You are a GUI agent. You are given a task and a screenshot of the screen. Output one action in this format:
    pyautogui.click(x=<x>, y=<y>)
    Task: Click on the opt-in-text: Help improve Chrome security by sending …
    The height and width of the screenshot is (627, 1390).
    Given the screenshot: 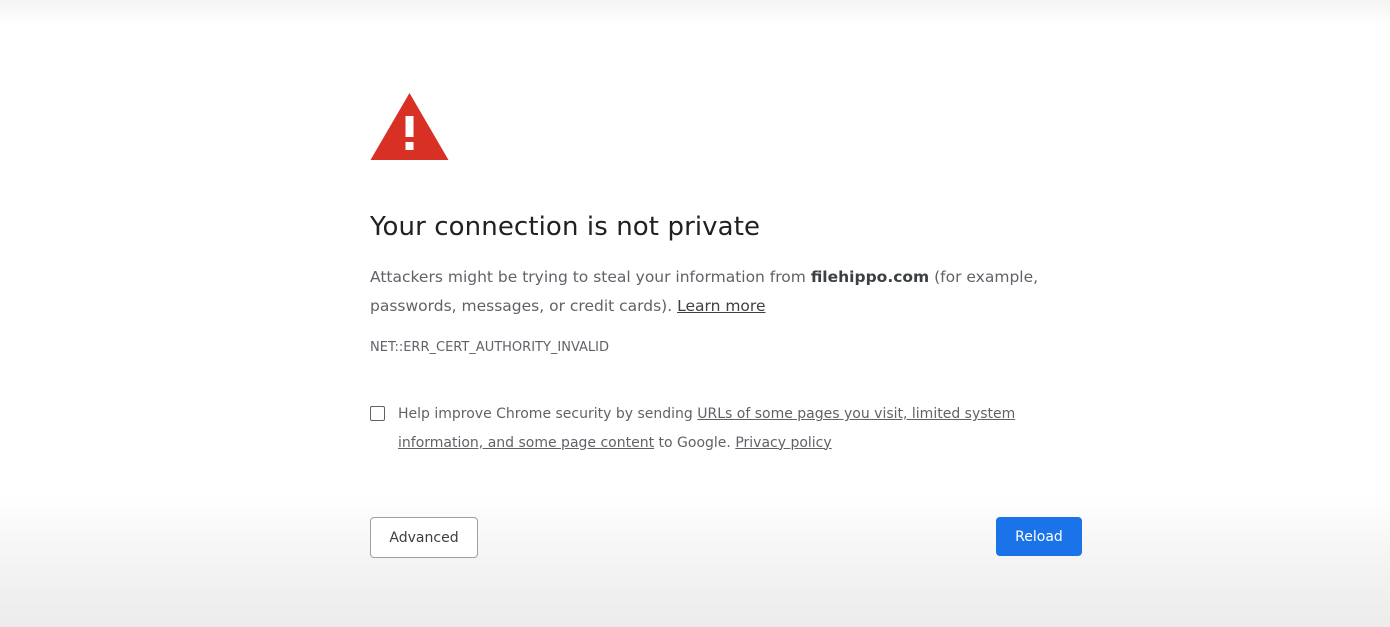 What is the action you would take?
    pyautogui.click(x=728, y=428)
    